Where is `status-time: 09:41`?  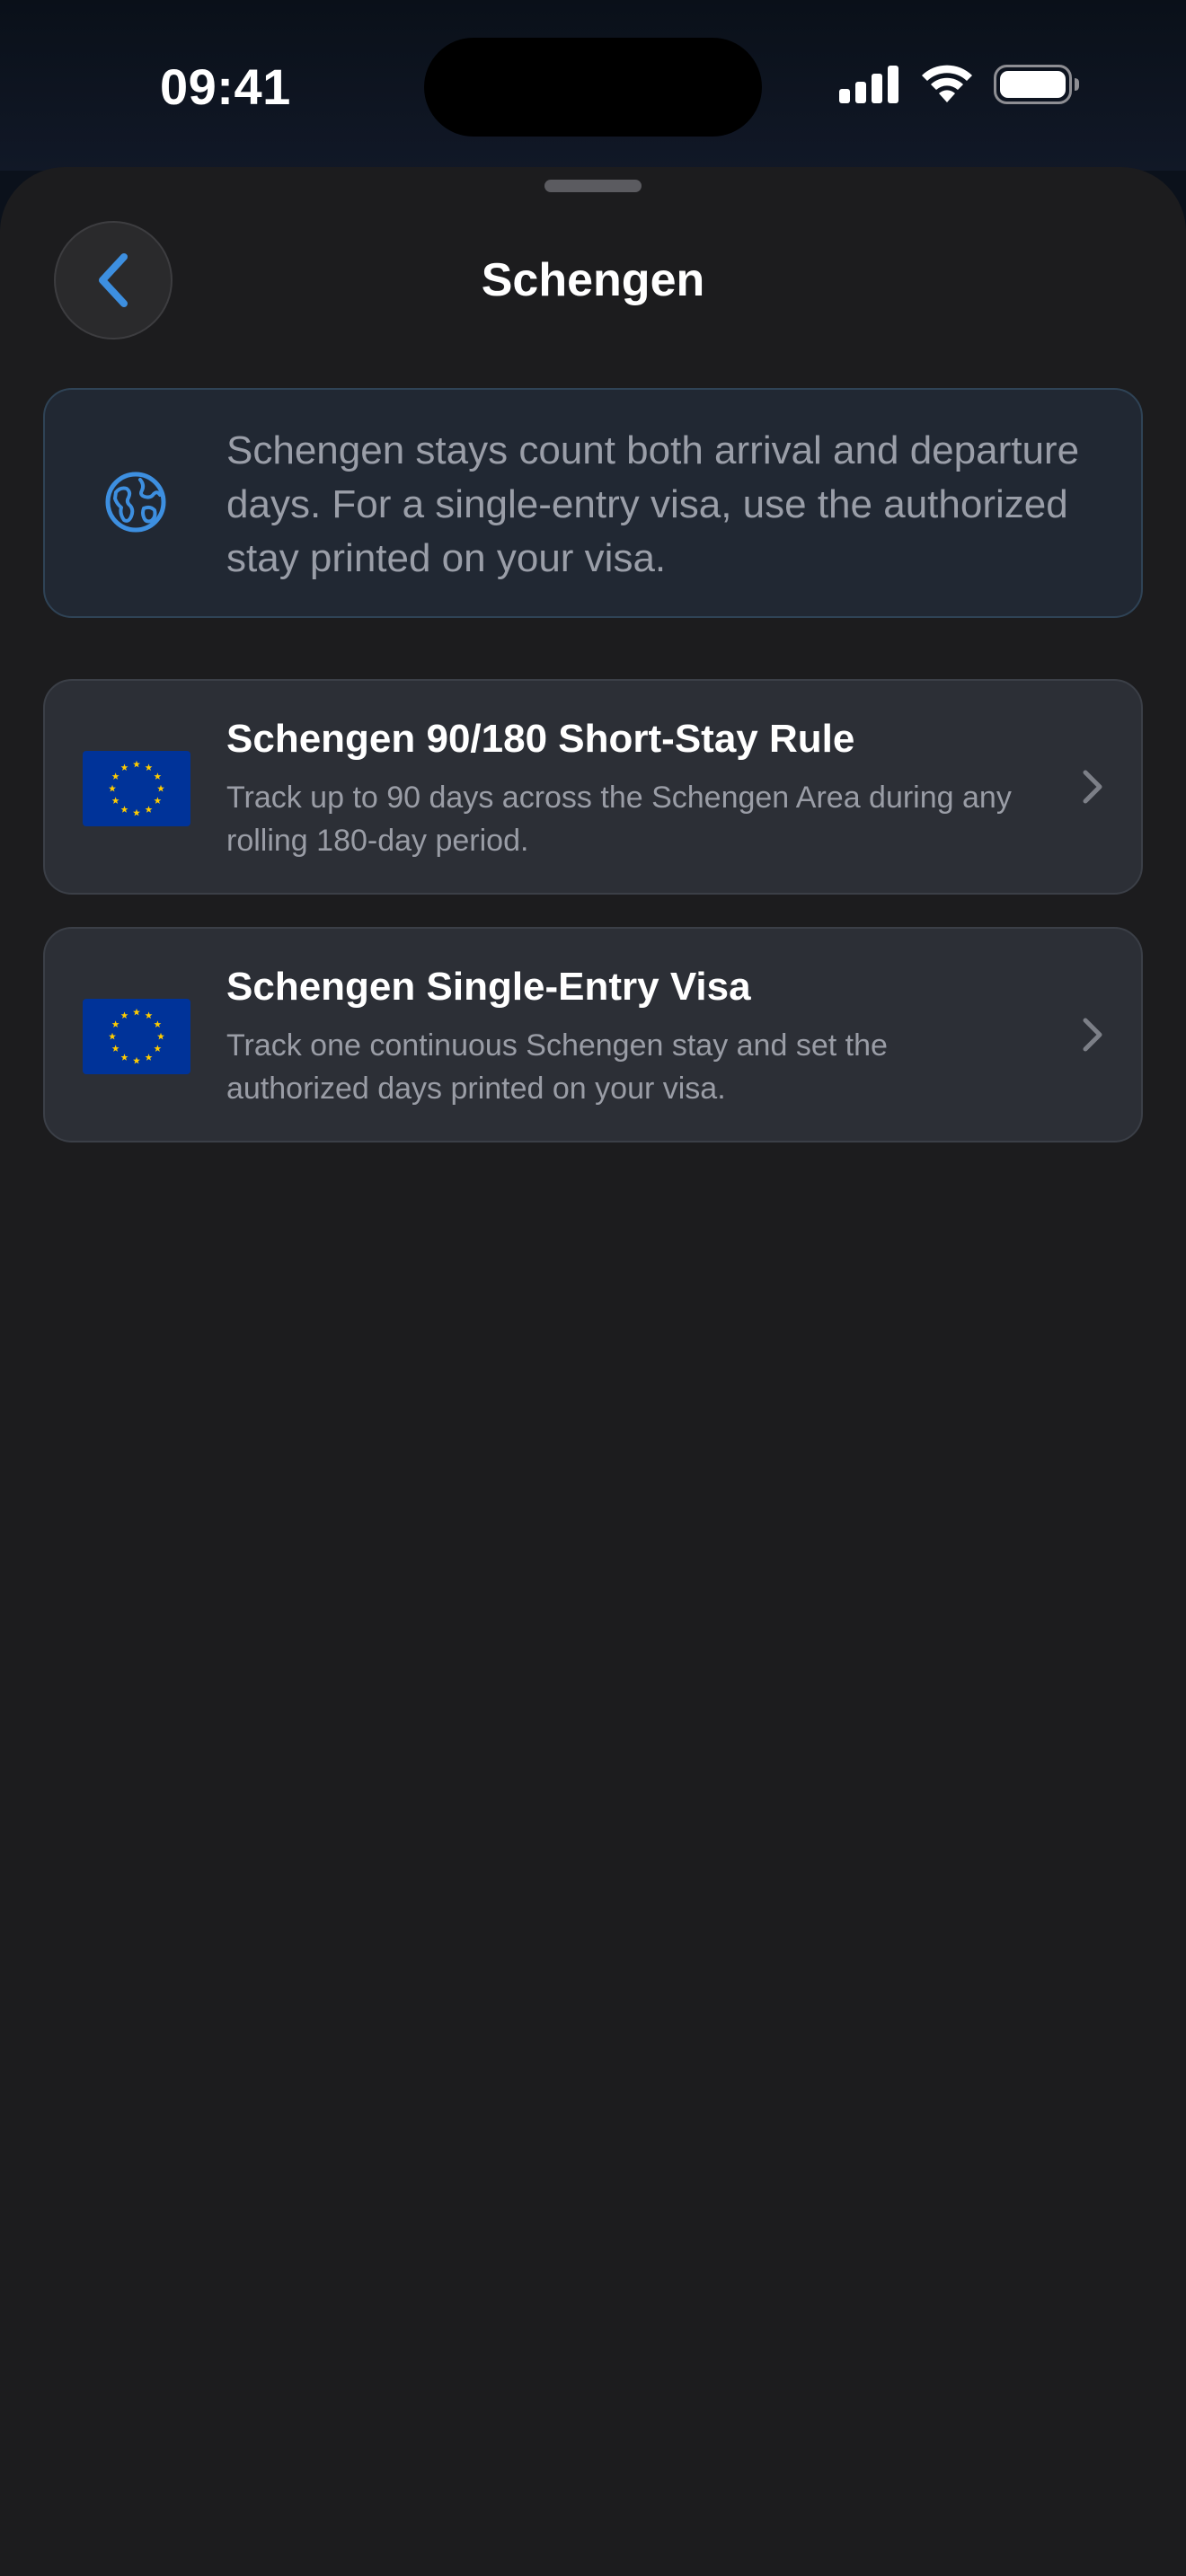 status-time: 09:41 is located at coordinates (225, 86).